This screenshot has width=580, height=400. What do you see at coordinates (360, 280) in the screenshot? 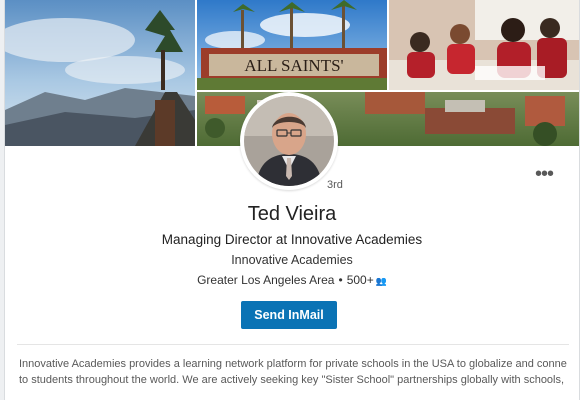
I see `connections-count: 500+` at bounding box center [360, 280].